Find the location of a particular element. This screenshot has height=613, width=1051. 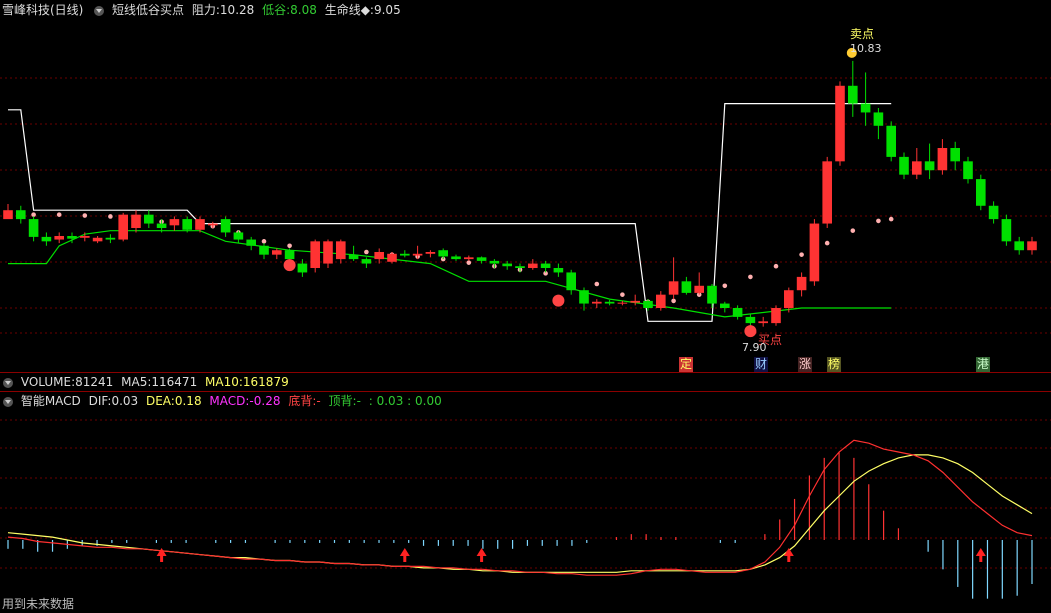

life-line is located at coordinates (450, 274).